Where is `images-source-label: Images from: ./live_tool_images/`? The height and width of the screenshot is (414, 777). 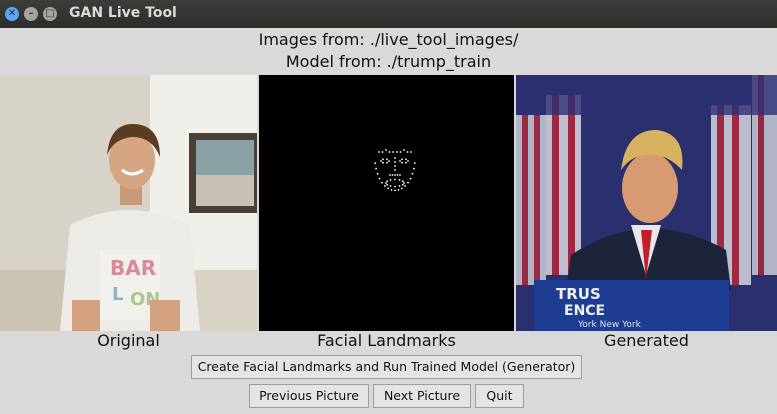
images-source-label: Images from: ./live_tool_images/ is located at coordinates (388, 39).